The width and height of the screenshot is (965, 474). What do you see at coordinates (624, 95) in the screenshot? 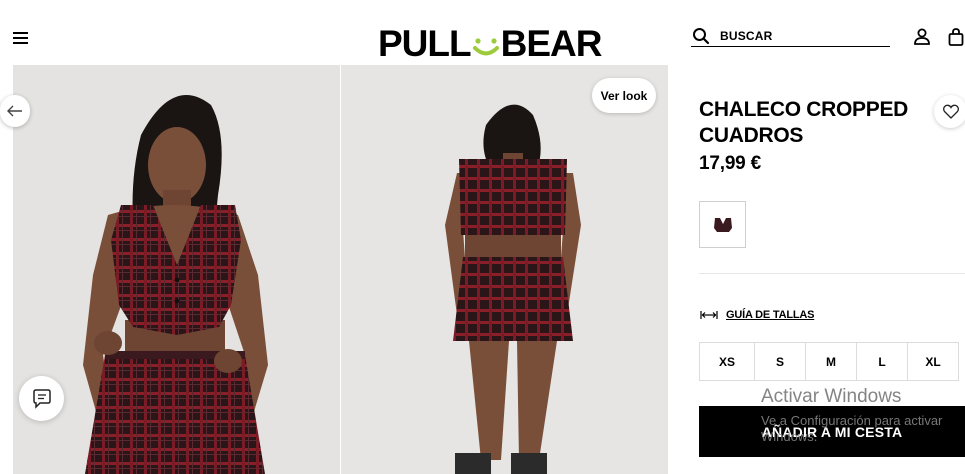
I see `view-look-button: Ver look` at bounding box center [624, 95].